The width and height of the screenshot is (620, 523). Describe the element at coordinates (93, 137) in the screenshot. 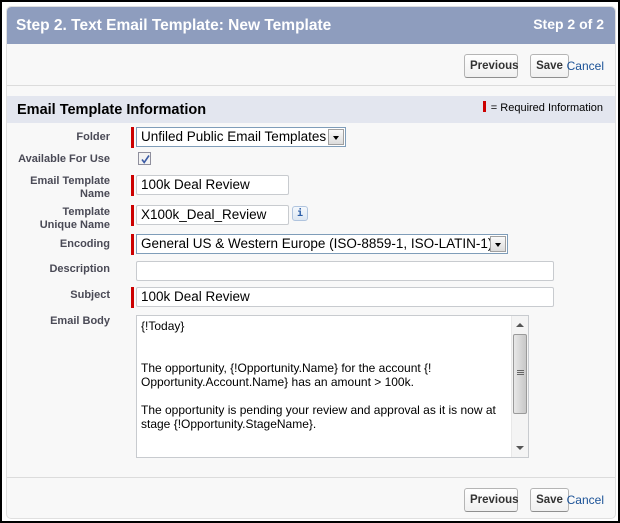

I see `folder-label: Folder` at that location.